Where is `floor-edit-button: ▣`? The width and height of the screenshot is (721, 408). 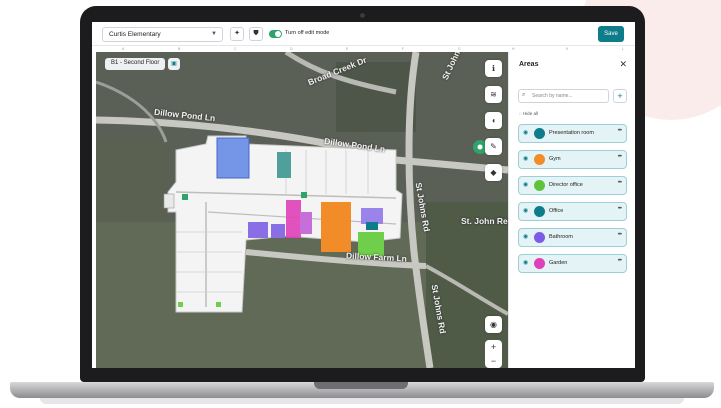
floor-edit-button: ▣ is located at coordinates (174, 64).